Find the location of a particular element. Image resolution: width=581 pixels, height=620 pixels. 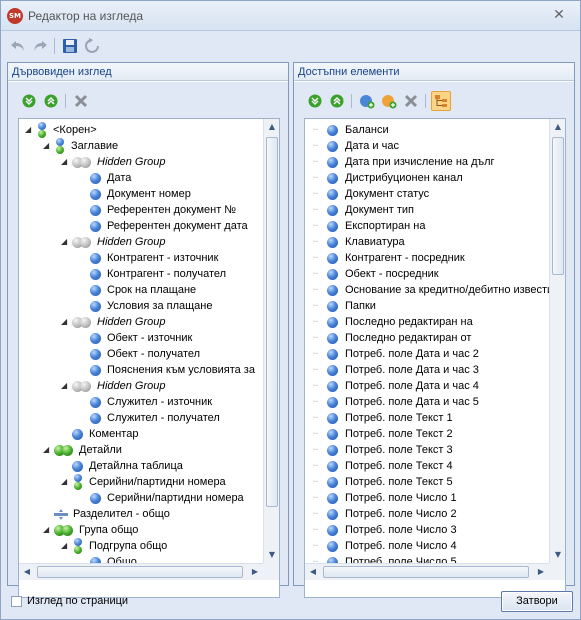

tree-node: Детайлна таблица is located at coordinates (144, 466).